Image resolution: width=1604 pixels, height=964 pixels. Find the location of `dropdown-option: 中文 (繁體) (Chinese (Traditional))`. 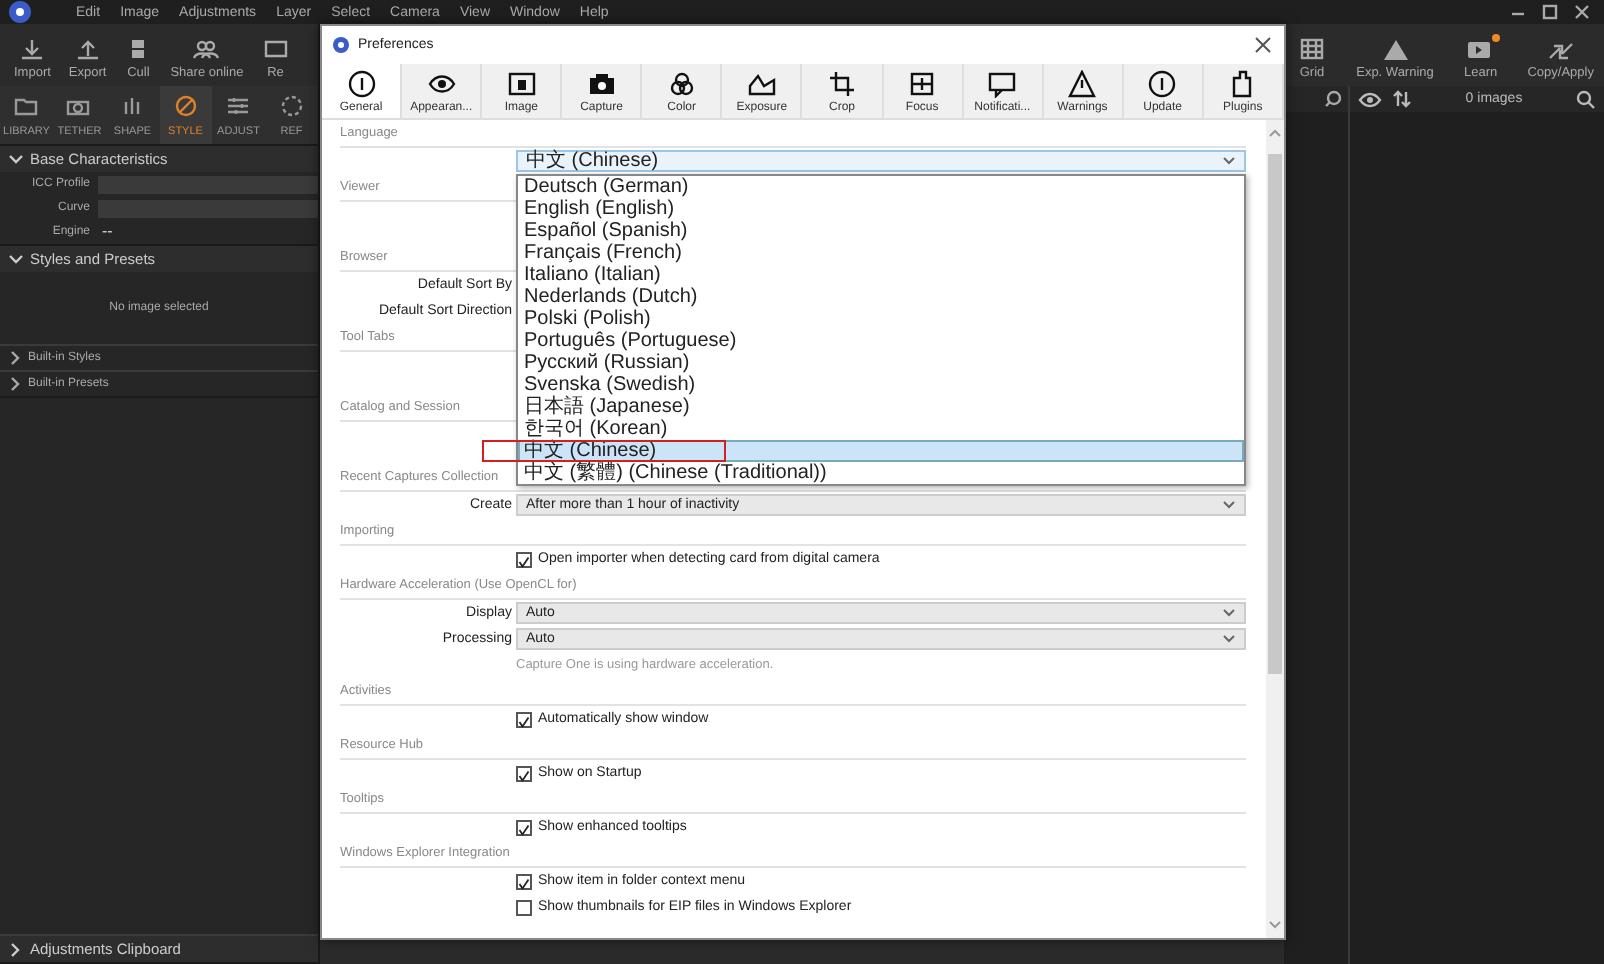

dropdown-option: 中文 (繁體) (Chinese (Traditional)) is located at coordinates (881, 473).